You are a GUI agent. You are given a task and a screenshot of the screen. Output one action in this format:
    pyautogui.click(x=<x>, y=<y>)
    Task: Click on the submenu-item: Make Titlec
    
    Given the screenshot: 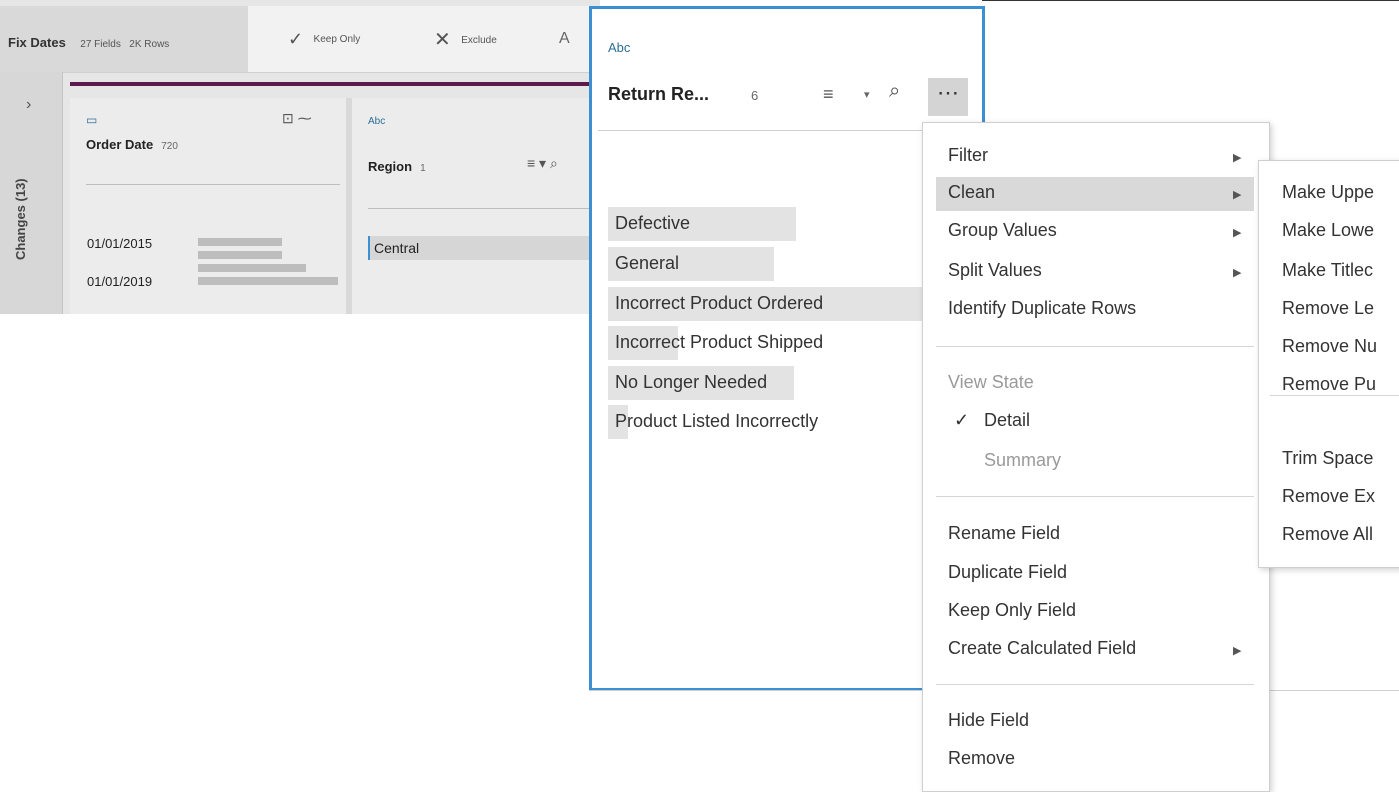 What is the action you would take?
    pyautogui.click(x=1327, y=270)
    